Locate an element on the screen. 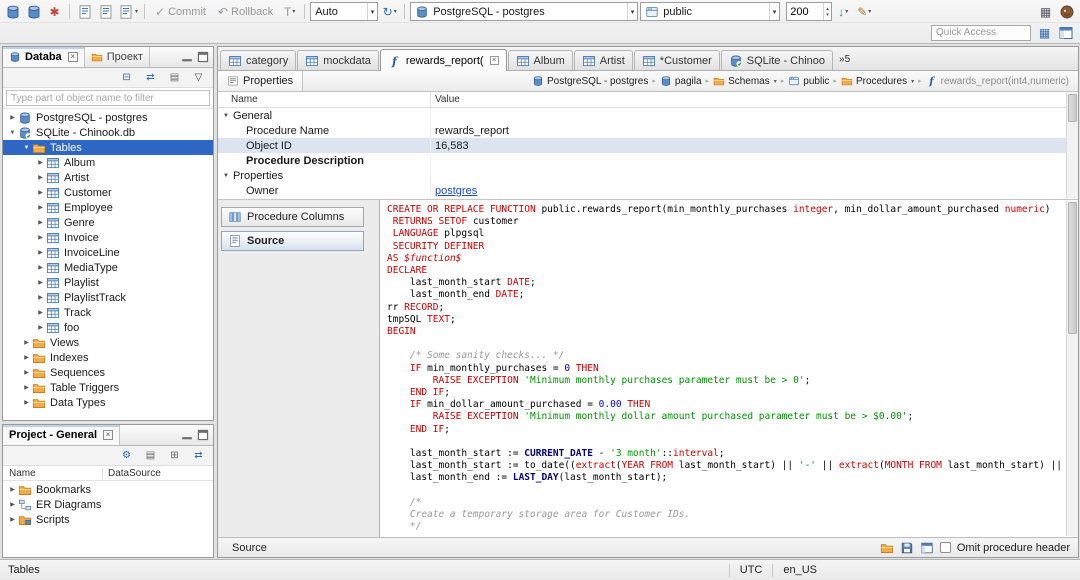 The width and height of the screenshot is (1080, 580). tree-item-genre: ▶ Genre is located at coordinates (108, 222).